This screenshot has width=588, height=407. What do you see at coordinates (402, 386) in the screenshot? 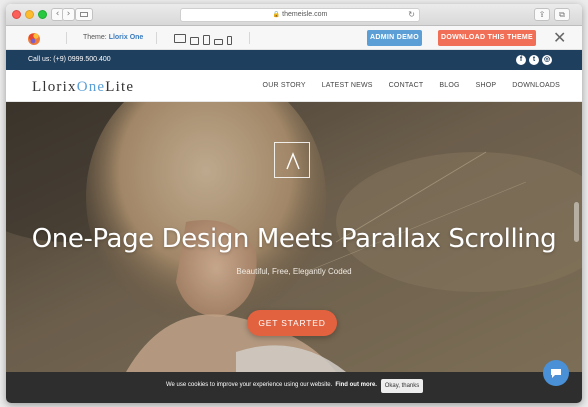
I see `cookie-accept-button: Okay, thanks` at bounding box center [402, 386].